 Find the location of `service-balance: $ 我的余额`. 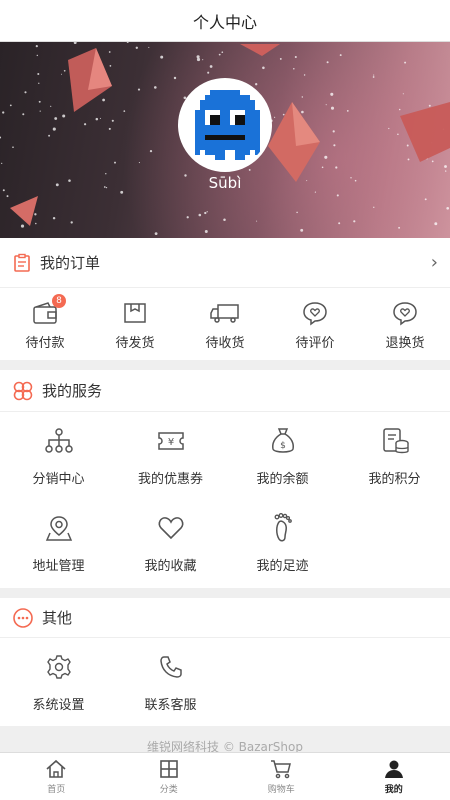

service-balance: $ 我的余额 is located at coordinates (282, 455).